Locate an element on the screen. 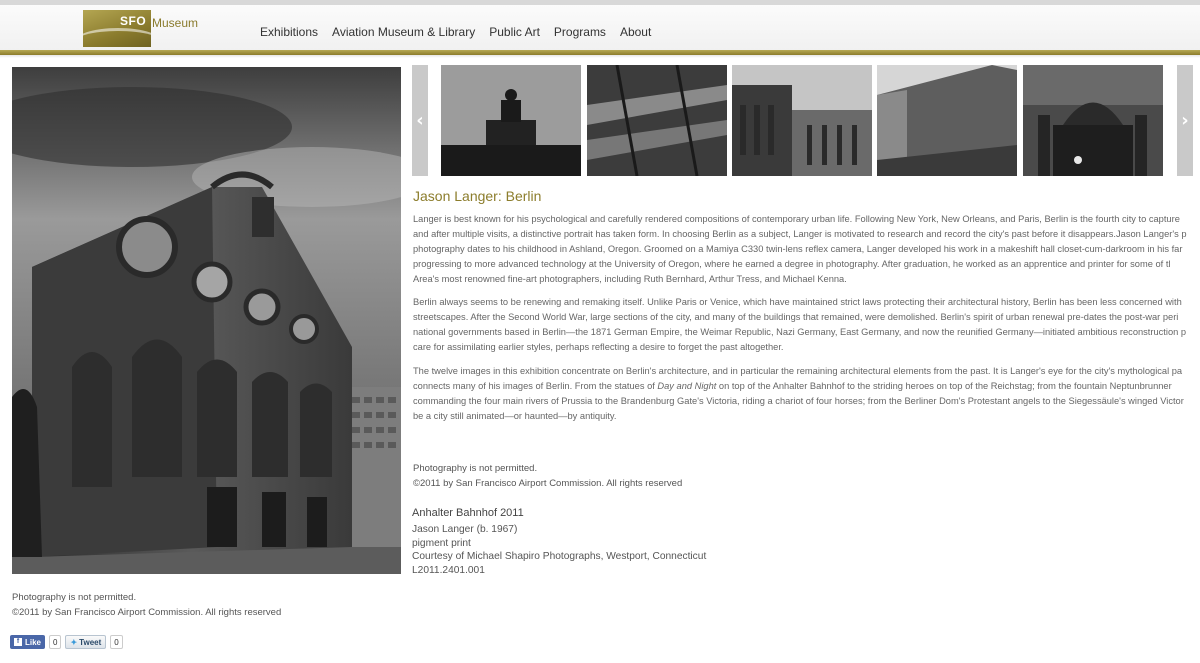  exhibition-title: Jason Langer: Berlin is located at coordinates (477, 196).